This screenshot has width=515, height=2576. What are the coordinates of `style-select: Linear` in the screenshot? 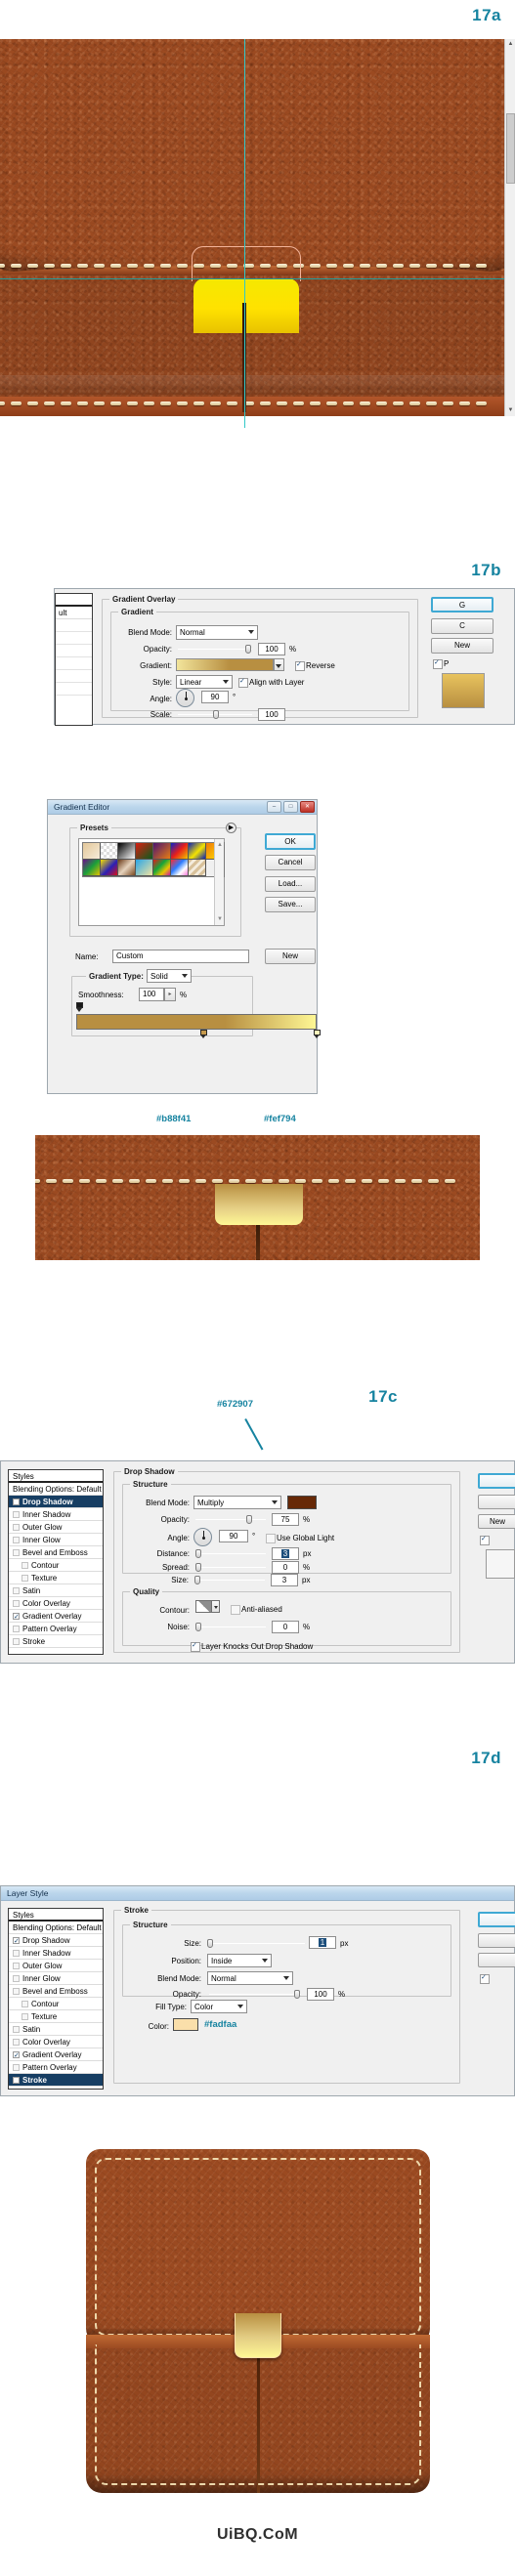 It's located at (204, 682).